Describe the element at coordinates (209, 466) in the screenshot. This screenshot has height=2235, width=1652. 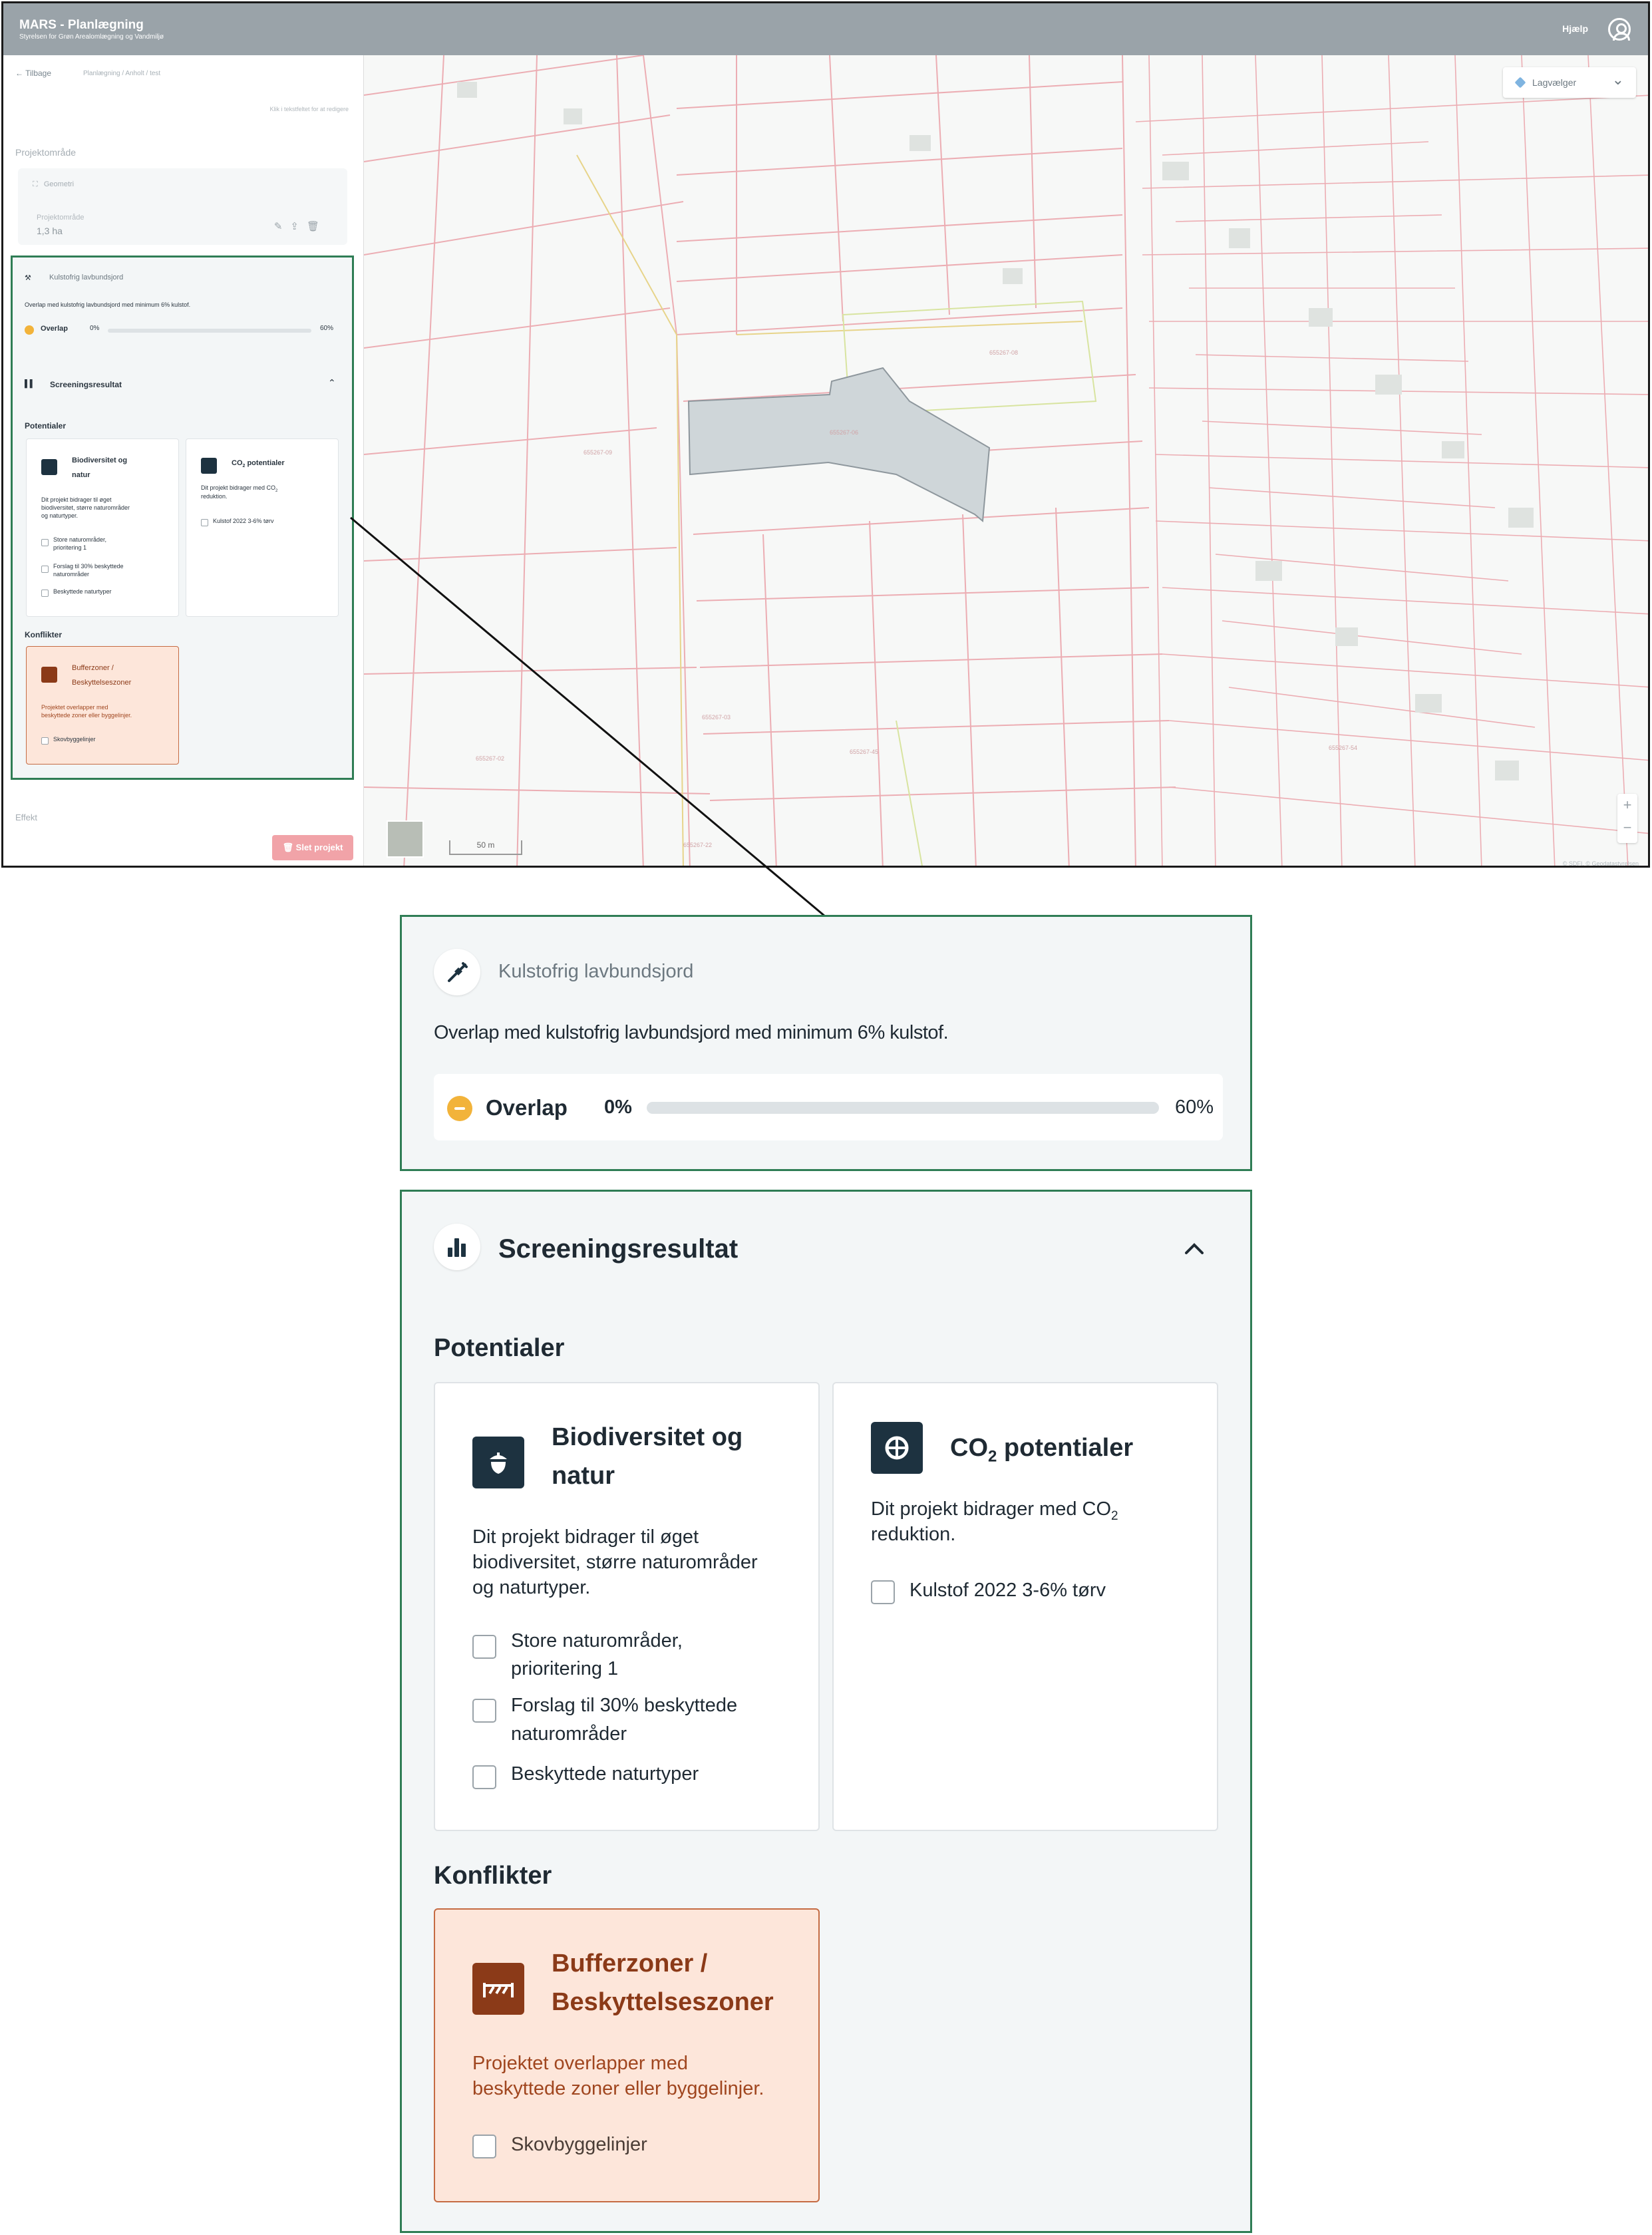
I see `mini-globe-icon` at that location.